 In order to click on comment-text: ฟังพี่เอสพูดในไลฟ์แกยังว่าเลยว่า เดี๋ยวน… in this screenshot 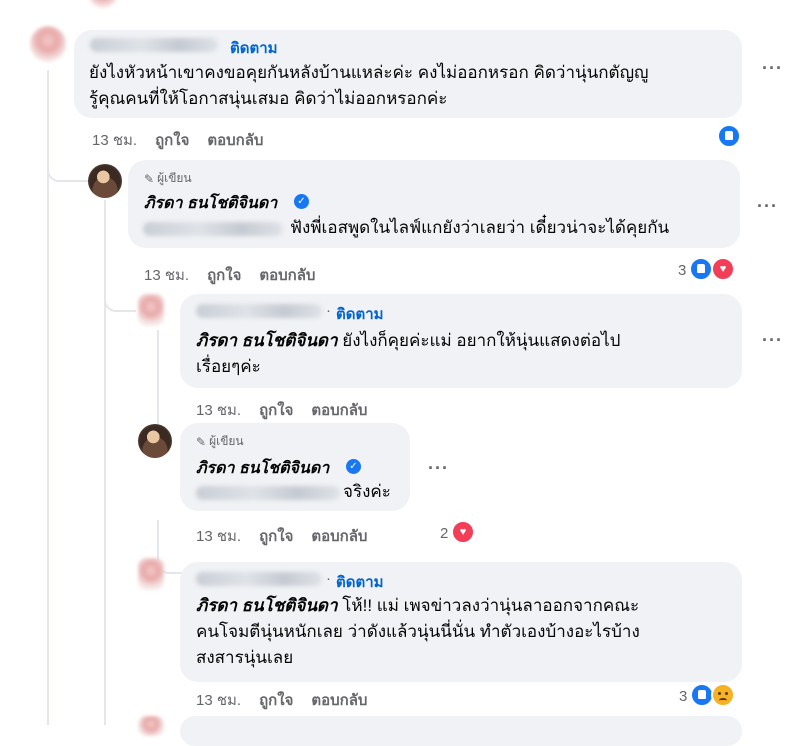, I will do `click(480, 227)`.